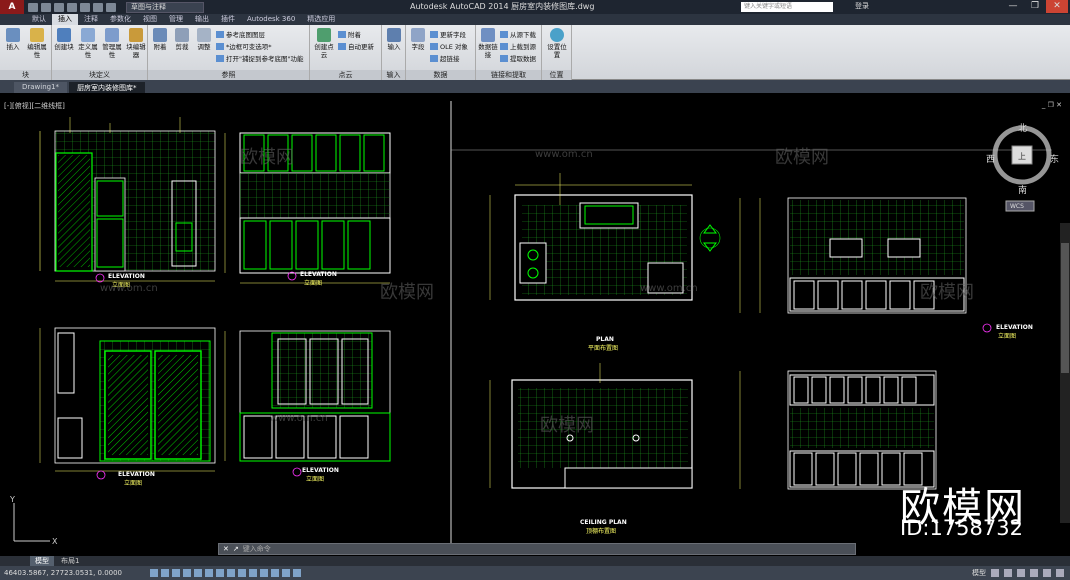 The width and height of the screenshot is (1070, 580). What do you see at coordinates (187, 573) in the screenshot?
I see `polar-tracking-icon` at bounding box center [187, 573].